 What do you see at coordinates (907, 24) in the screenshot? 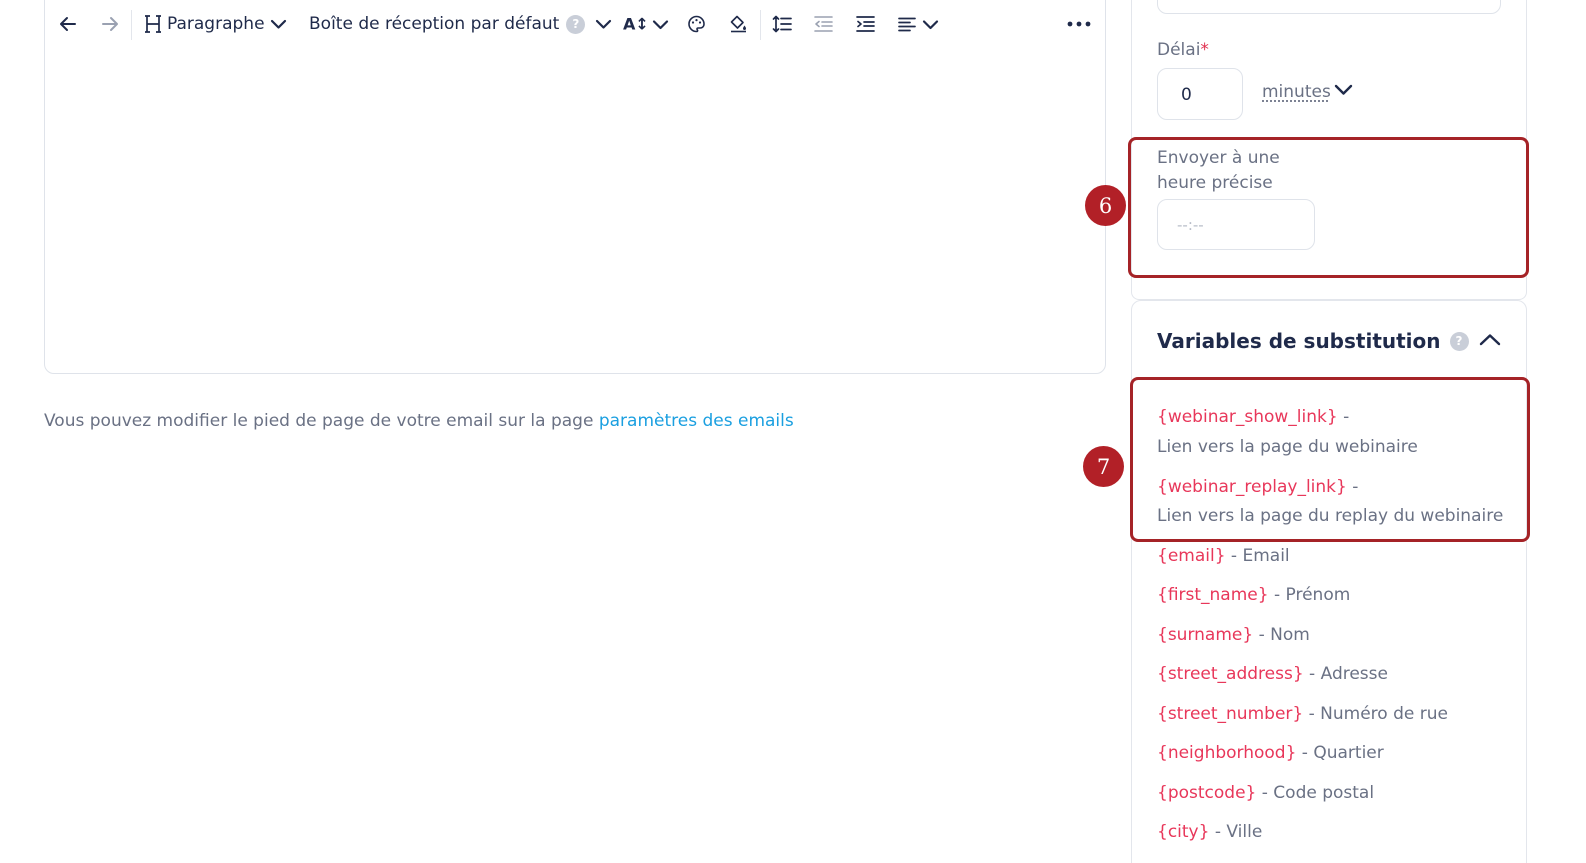
I see `align-left-icon` at bounding box center [907, 24].